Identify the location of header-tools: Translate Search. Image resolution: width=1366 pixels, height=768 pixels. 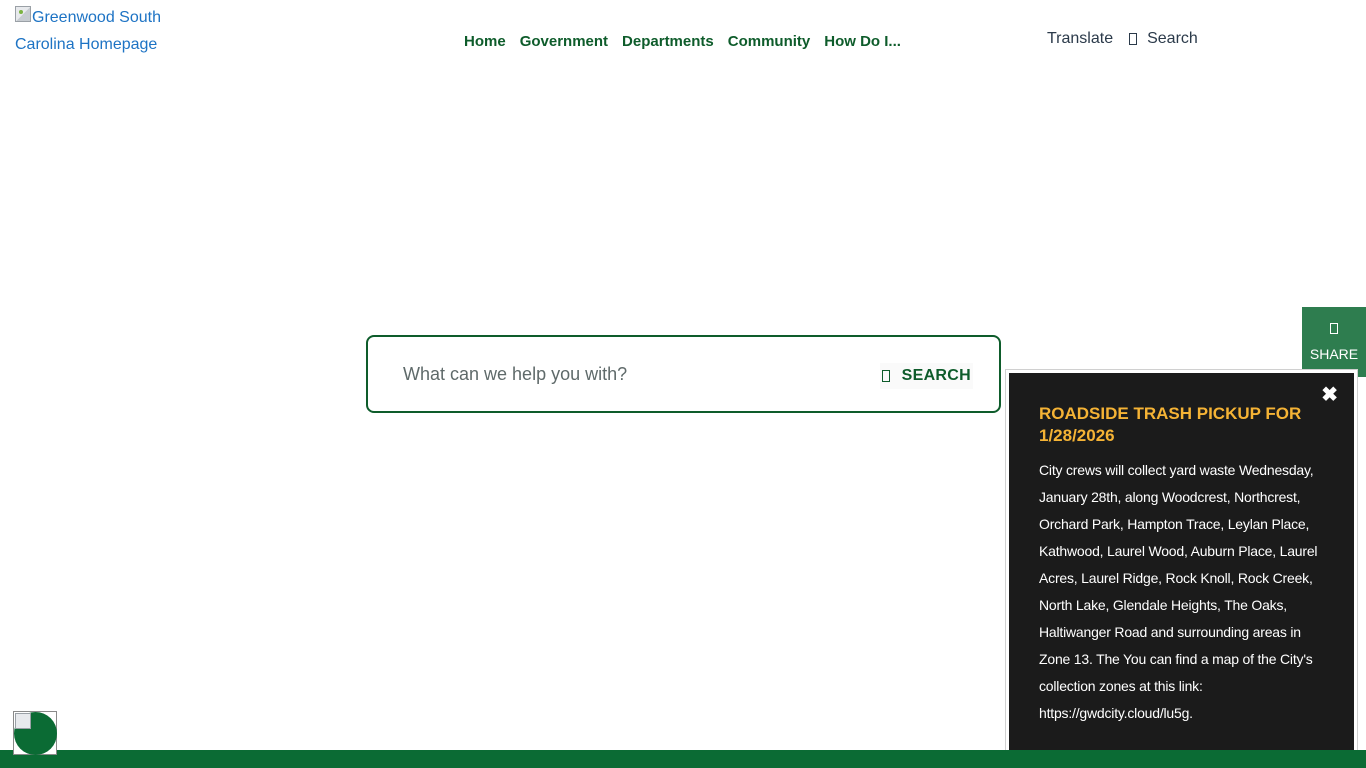
(1122, 39).